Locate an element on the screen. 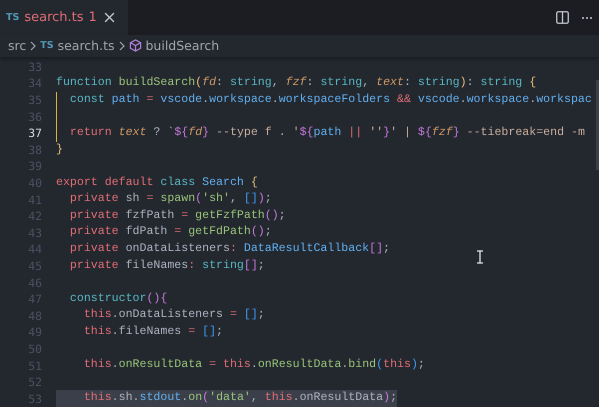 The width and height of the screenshot is (599, 407). tab-label: search.ts is located at coordinates (54, 18).